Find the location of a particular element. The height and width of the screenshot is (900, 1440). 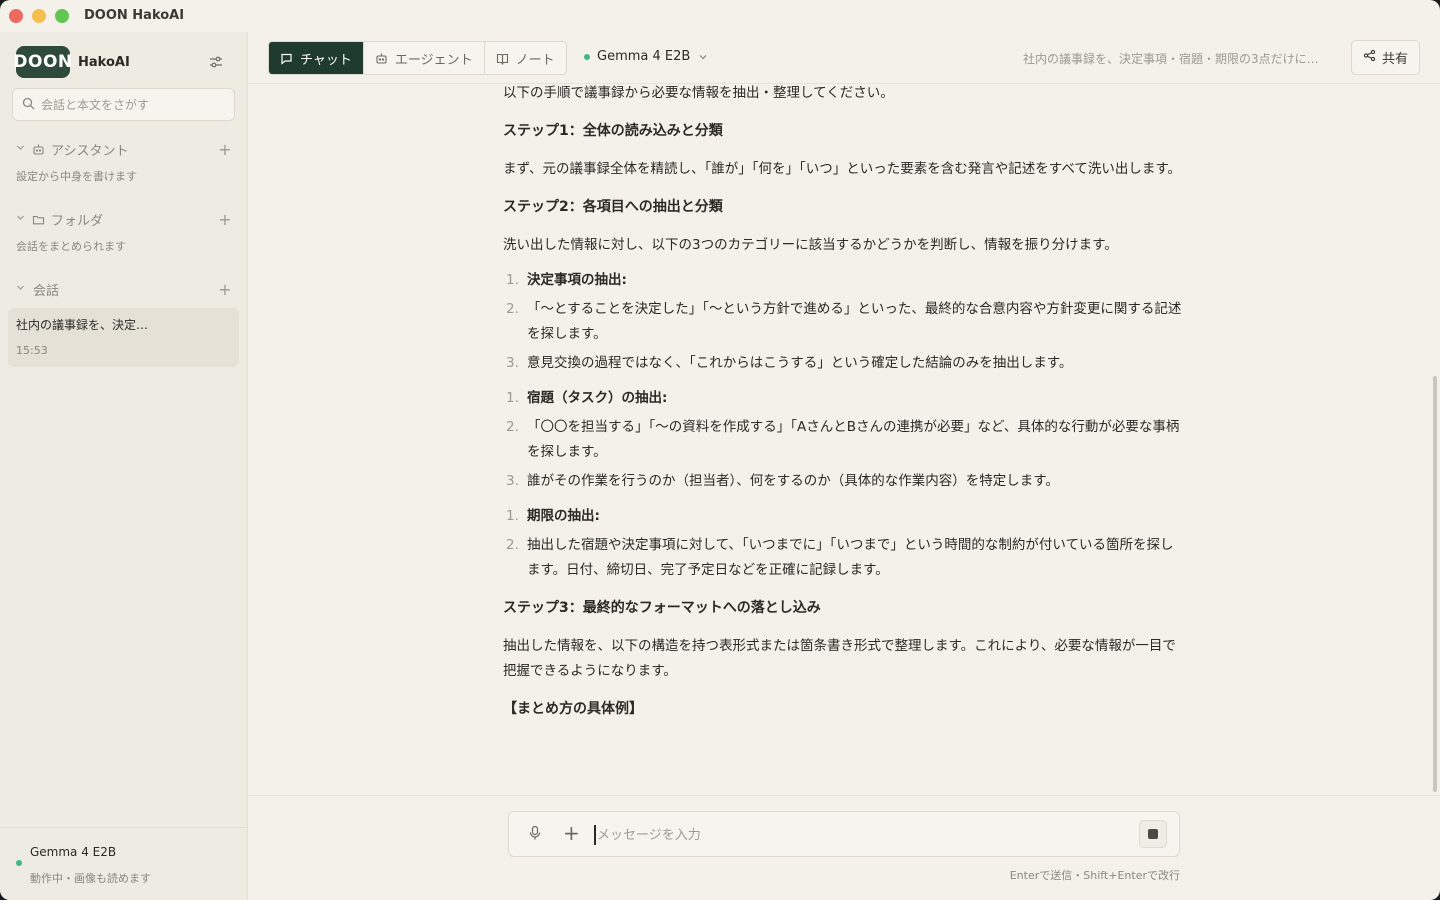

share-button: 共有 is located at coordinates (1385, 57).